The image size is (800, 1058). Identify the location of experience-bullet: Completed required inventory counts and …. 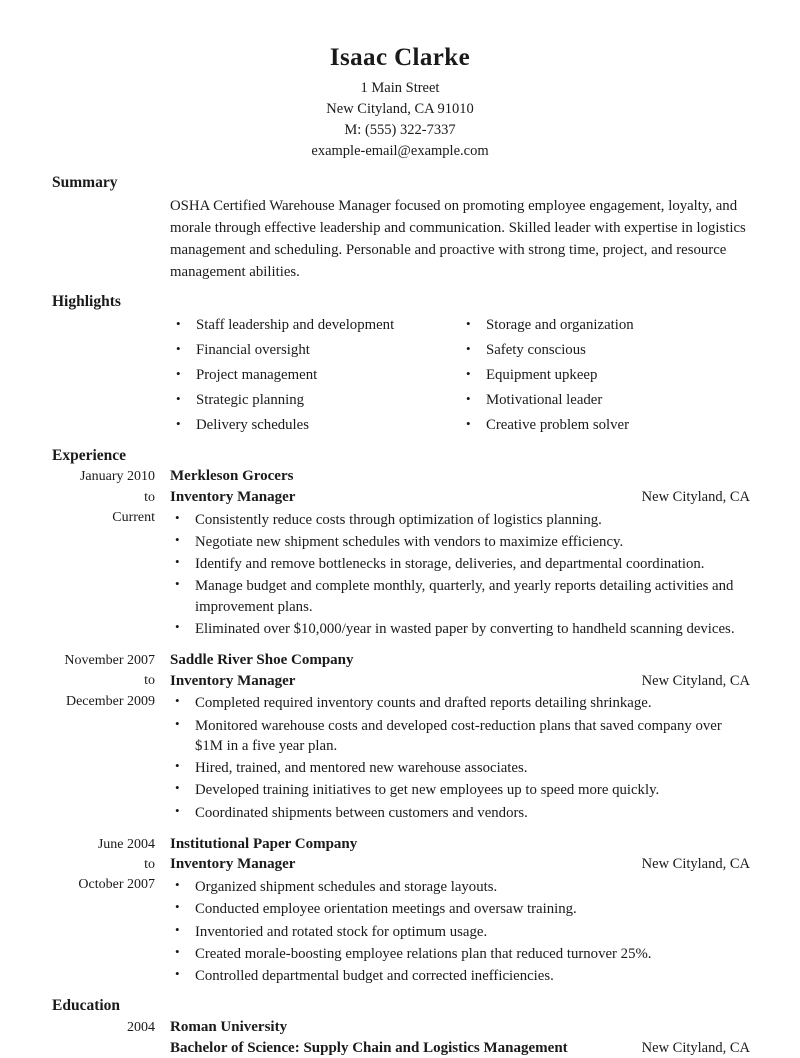
(460, 702).